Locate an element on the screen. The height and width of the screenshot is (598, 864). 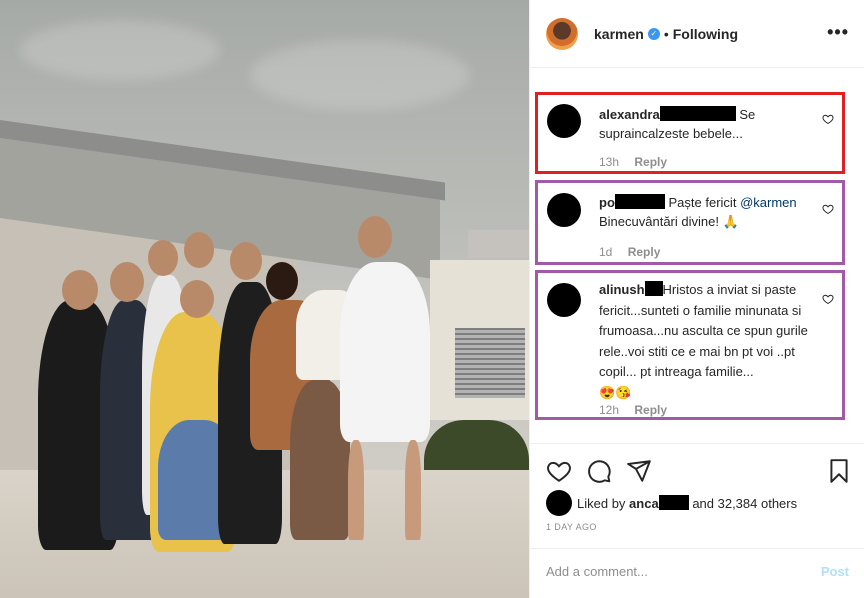
comment-meta: 1d Reply is located at coordinates (629, 252).